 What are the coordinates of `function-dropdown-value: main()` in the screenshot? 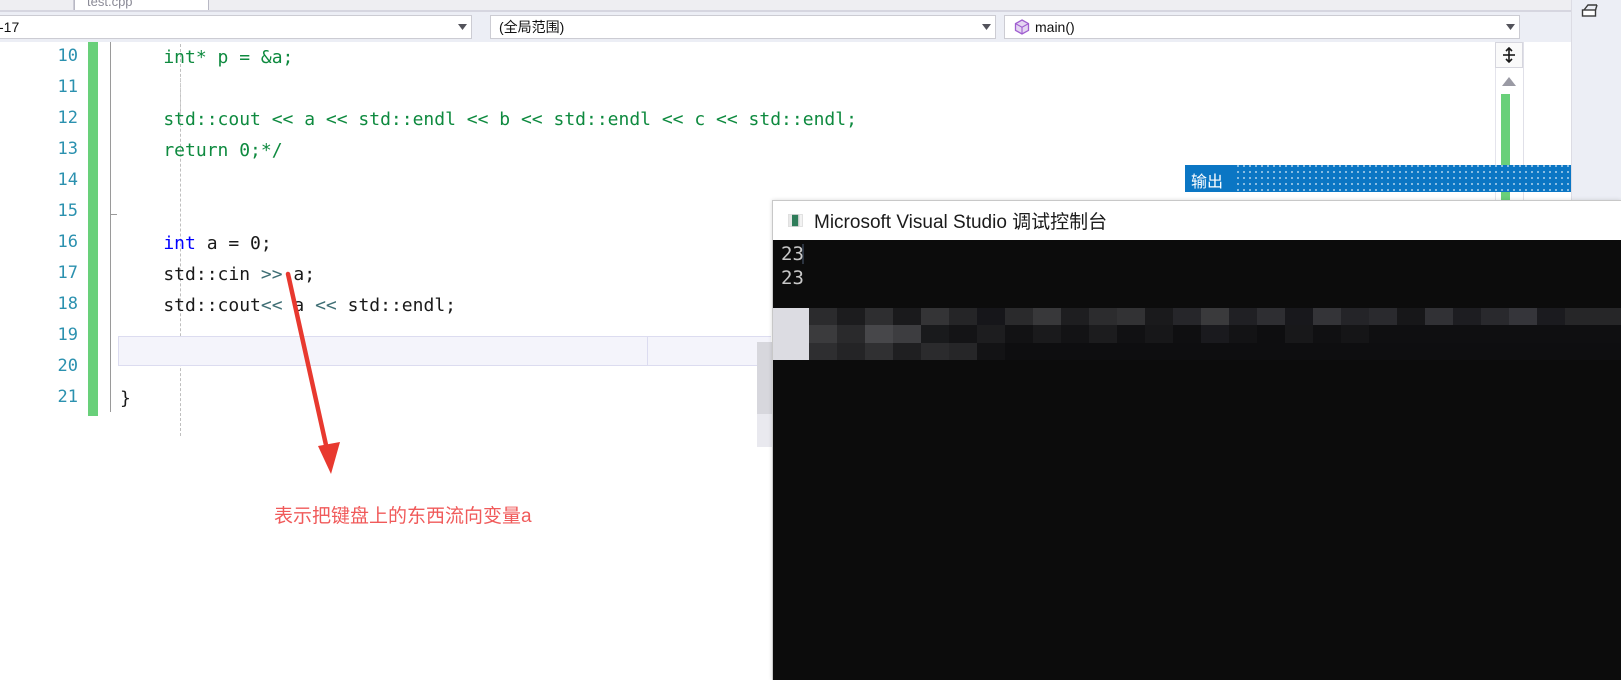 It's located at (1055, 27).